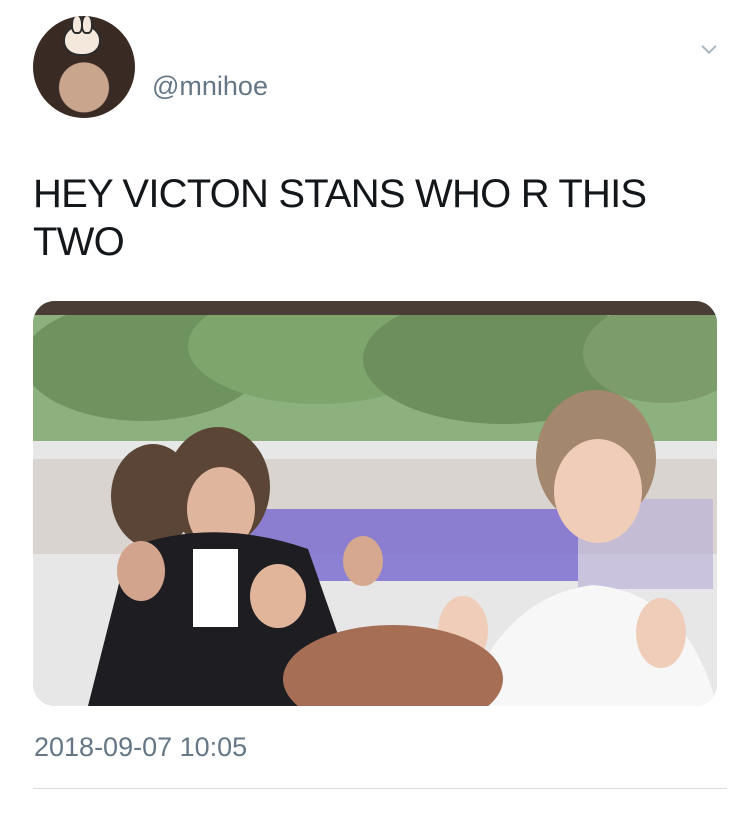  I want to click on bunny-sticker-icon, so click(82, 36).